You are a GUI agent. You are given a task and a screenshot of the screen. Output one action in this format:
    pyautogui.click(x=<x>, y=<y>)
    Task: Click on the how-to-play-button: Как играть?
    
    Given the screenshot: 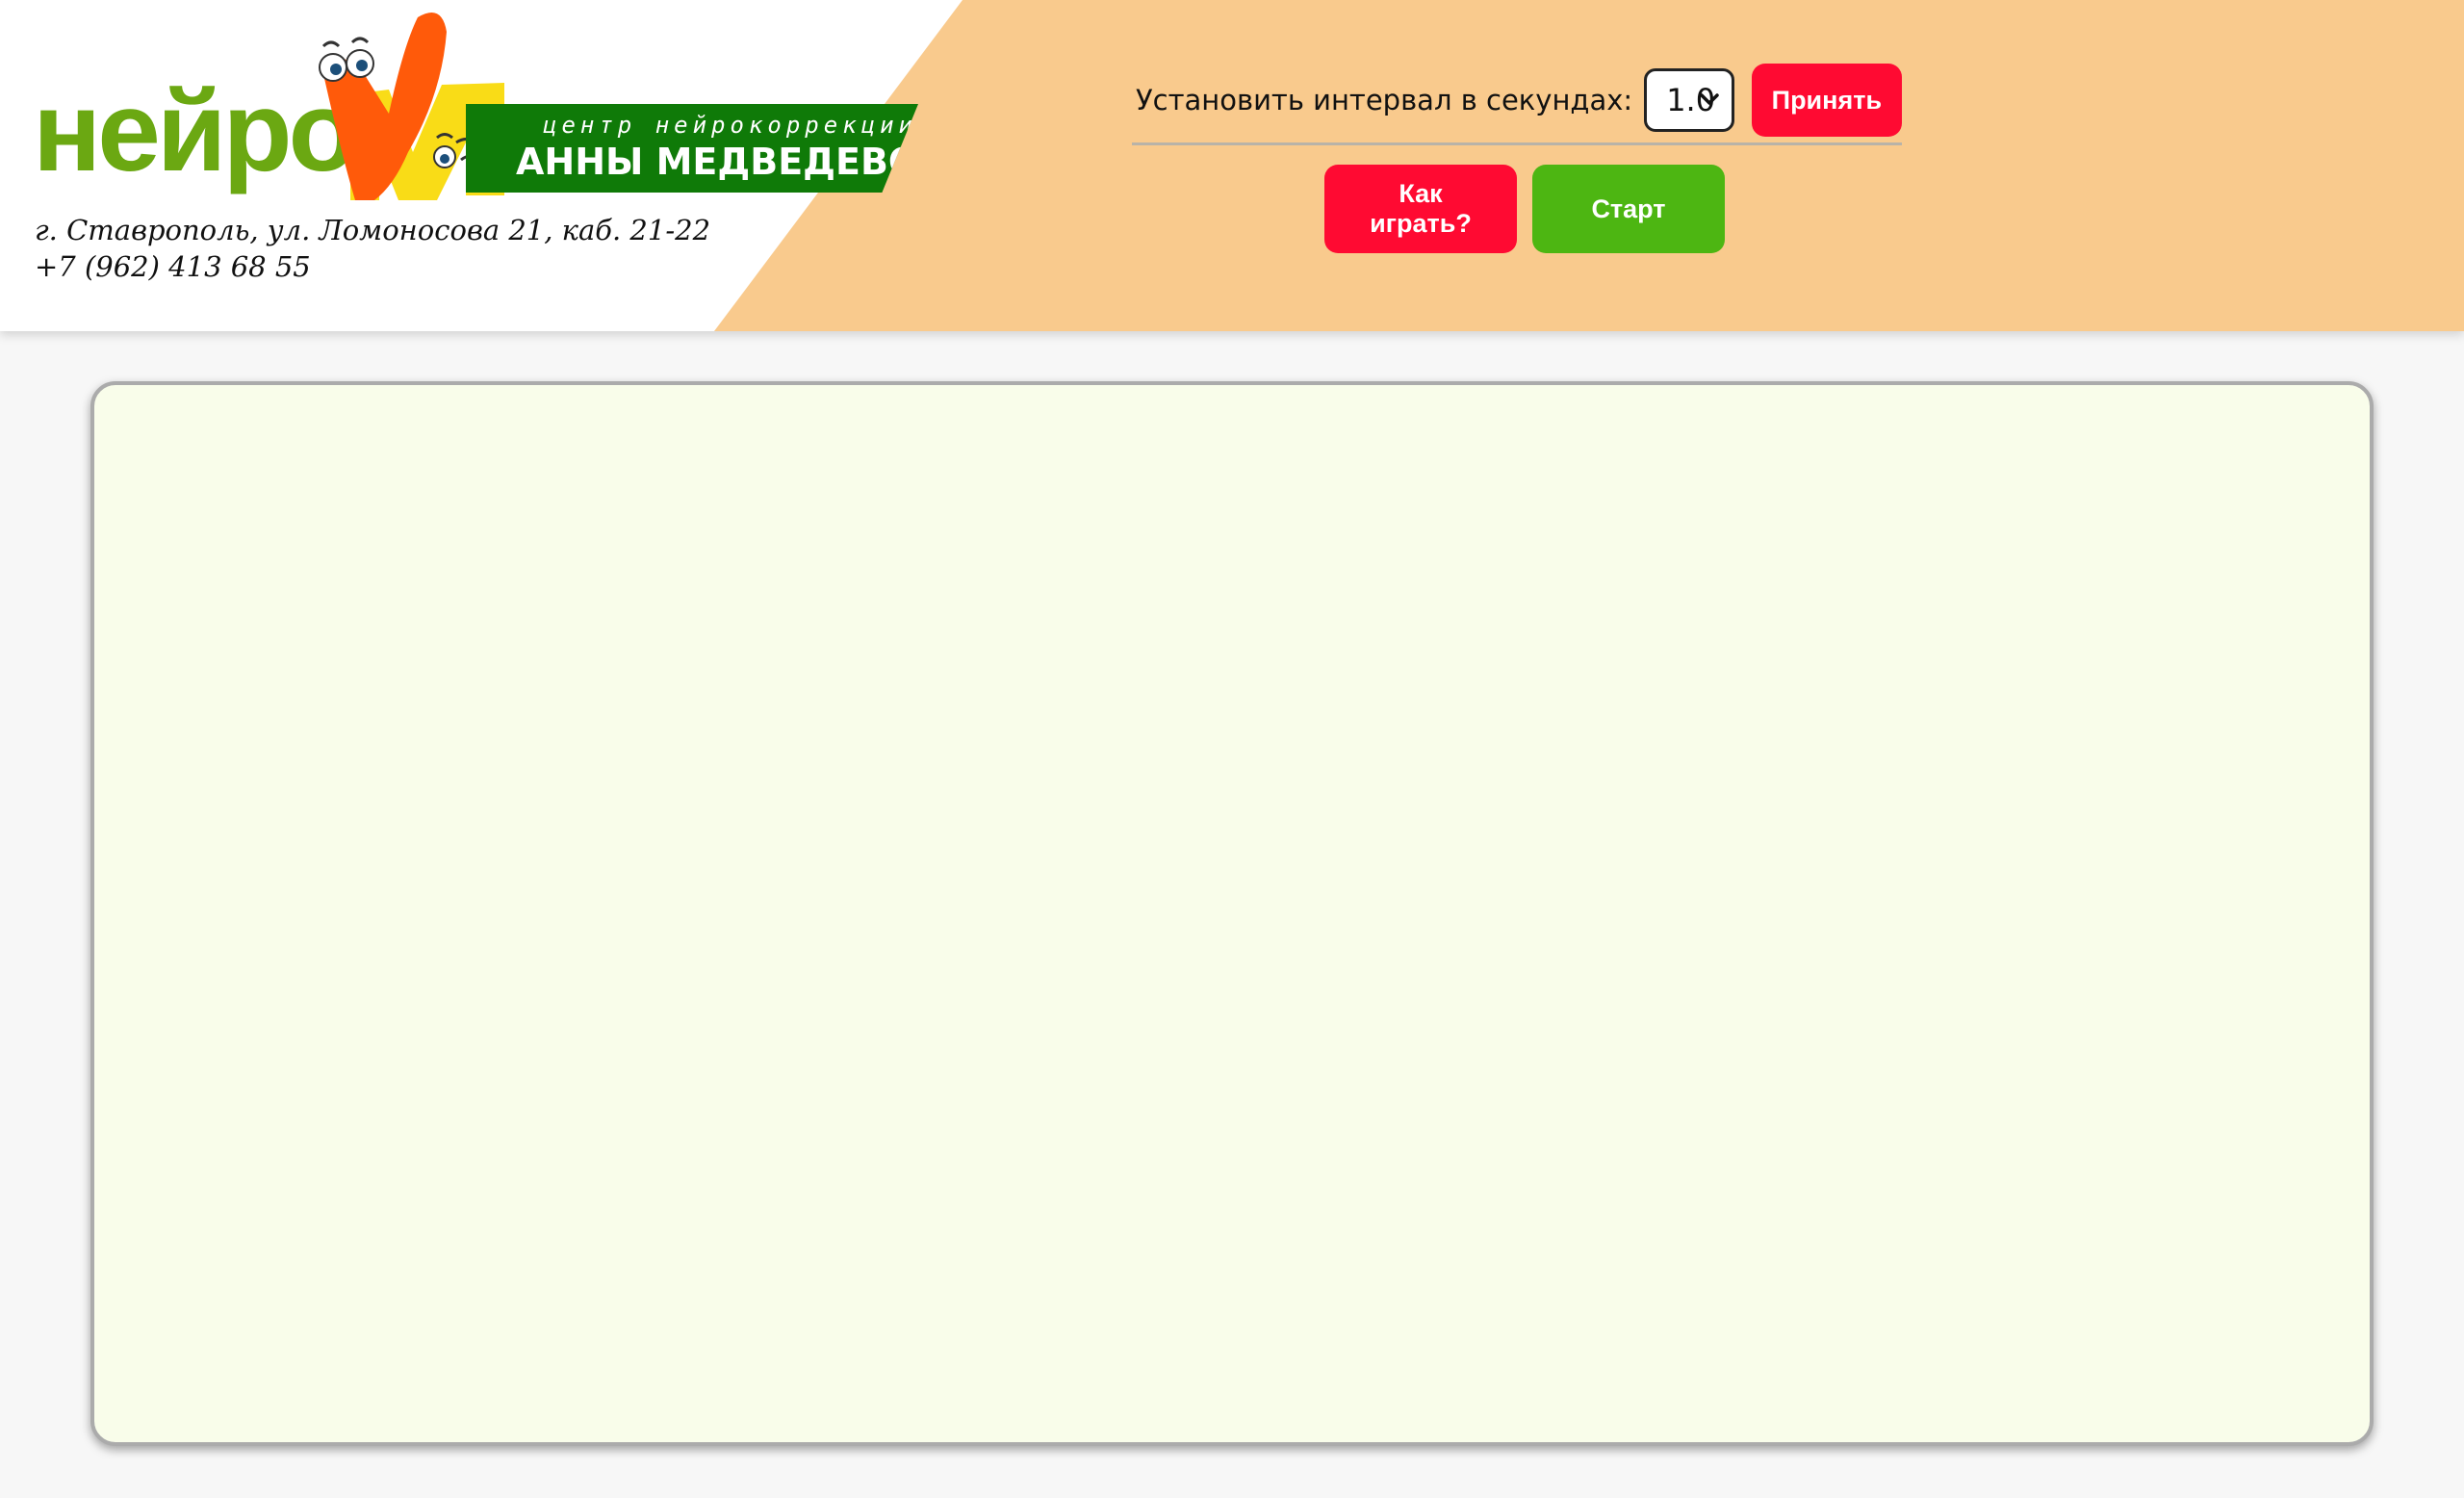 What is the action you would take?
    pyautogui.click(x=1420, y=209)
    